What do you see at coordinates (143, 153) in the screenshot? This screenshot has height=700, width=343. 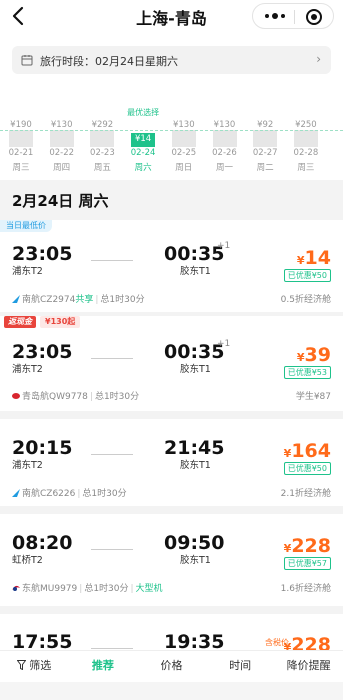 I see `date-label: 02-24` at bounding box center [143, 153].